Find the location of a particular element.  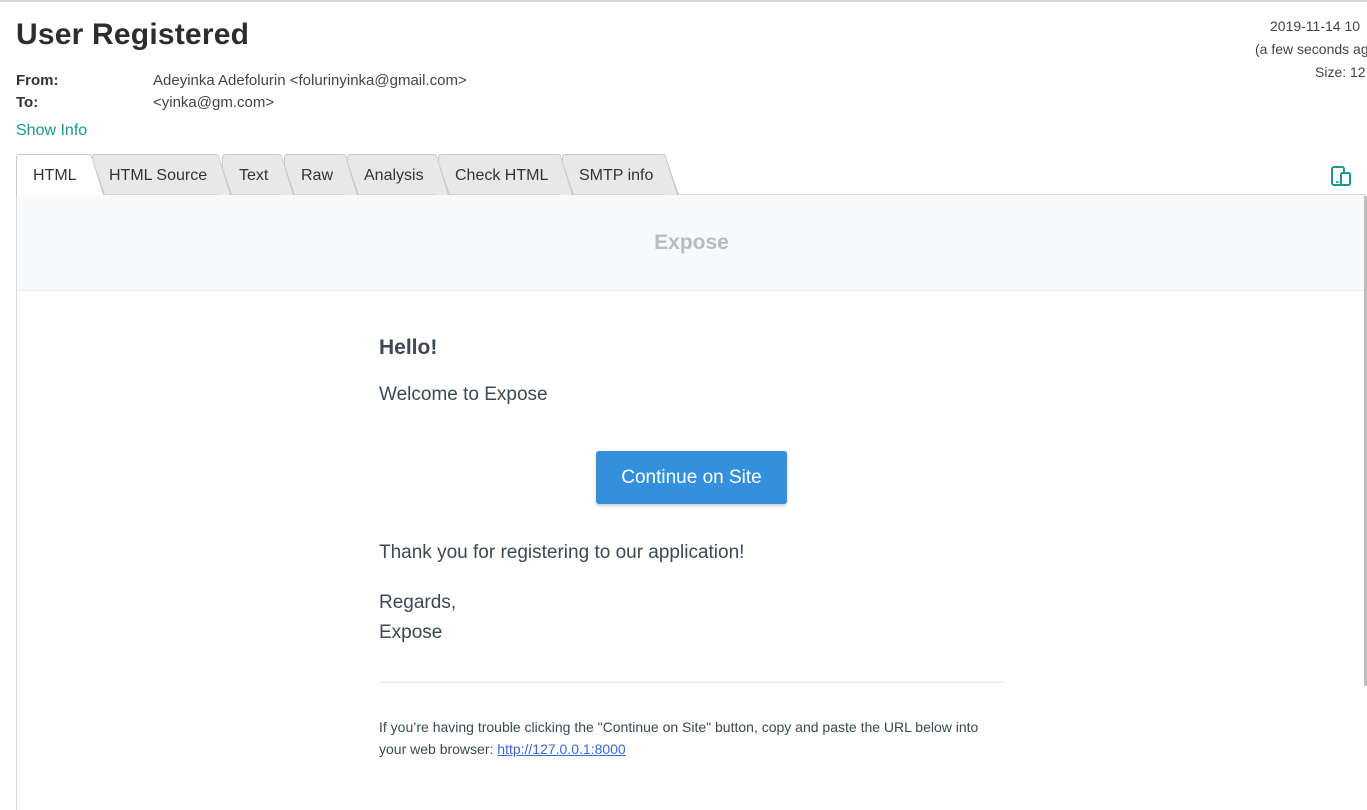

to-value: <yinka@gm.com> is located at coordinates (214, 102).